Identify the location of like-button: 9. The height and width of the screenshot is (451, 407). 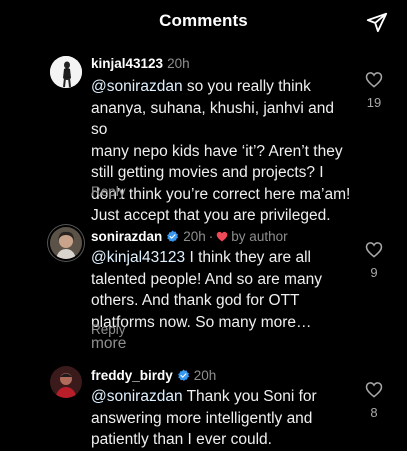
(374, 260).